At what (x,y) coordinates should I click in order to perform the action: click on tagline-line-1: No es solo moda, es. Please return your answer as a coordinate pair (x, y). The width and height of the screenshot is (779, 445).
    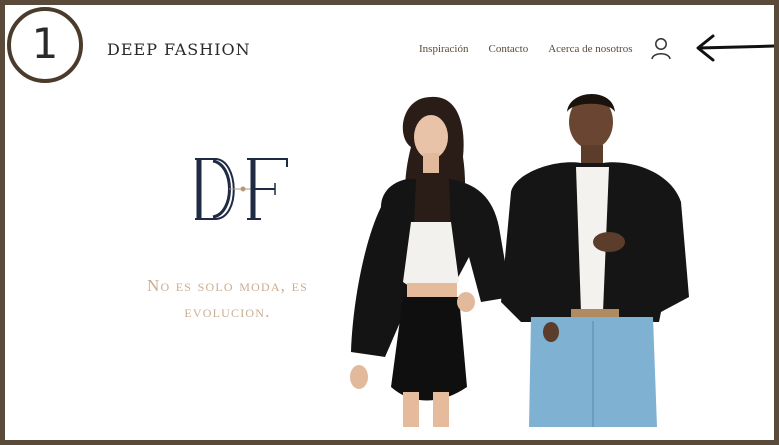
    Looking at the image, I should click on (227, 285).